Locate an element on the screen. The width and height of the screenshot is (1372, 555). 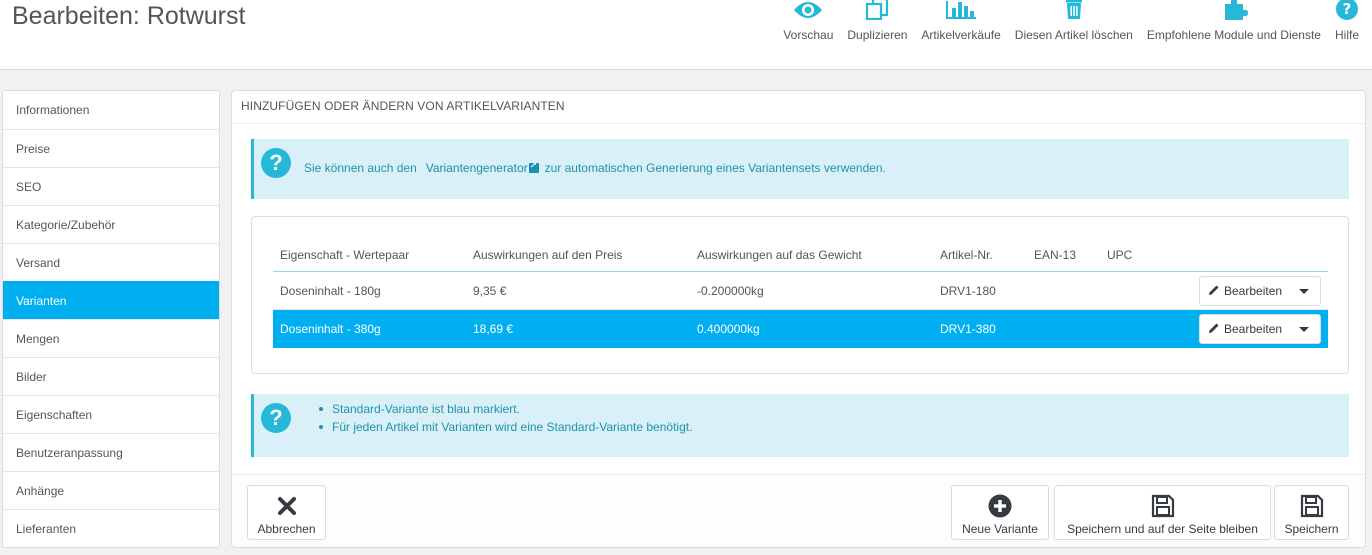
cancel-button: Abbrechen is located at coordinates (286, 512).